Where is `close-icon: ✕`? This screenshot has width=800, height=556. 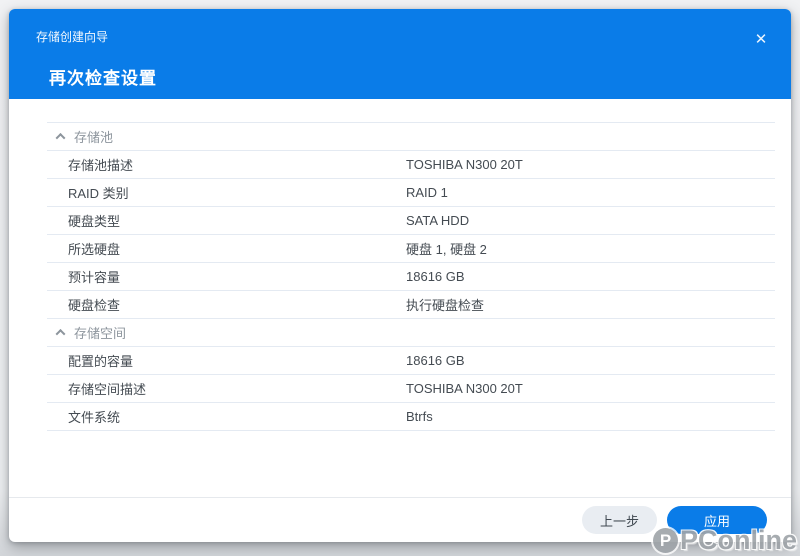 close-icon: ✕ is located at coordinates (761, 39).